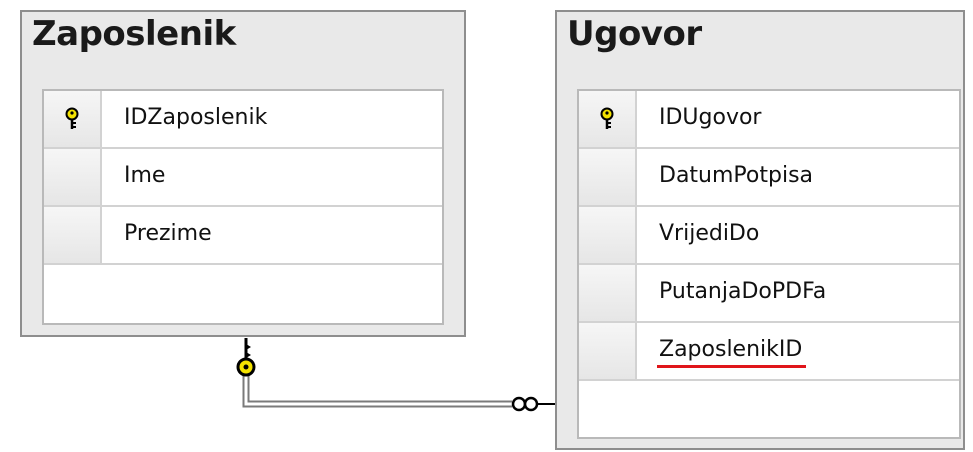 The height and width of the screenshot is (452, 973). Describe the element at coordinates (769, 236) in the screenshot. I see `column-row: VrijediDo` at that location.